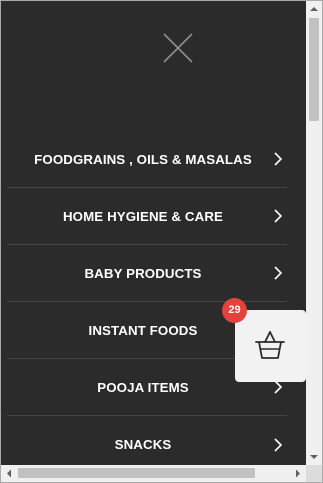 This screenshot has height=483, width=323. I want to click on menu-item-baby-products: BABY PRODUCTS, so click(147, 273).